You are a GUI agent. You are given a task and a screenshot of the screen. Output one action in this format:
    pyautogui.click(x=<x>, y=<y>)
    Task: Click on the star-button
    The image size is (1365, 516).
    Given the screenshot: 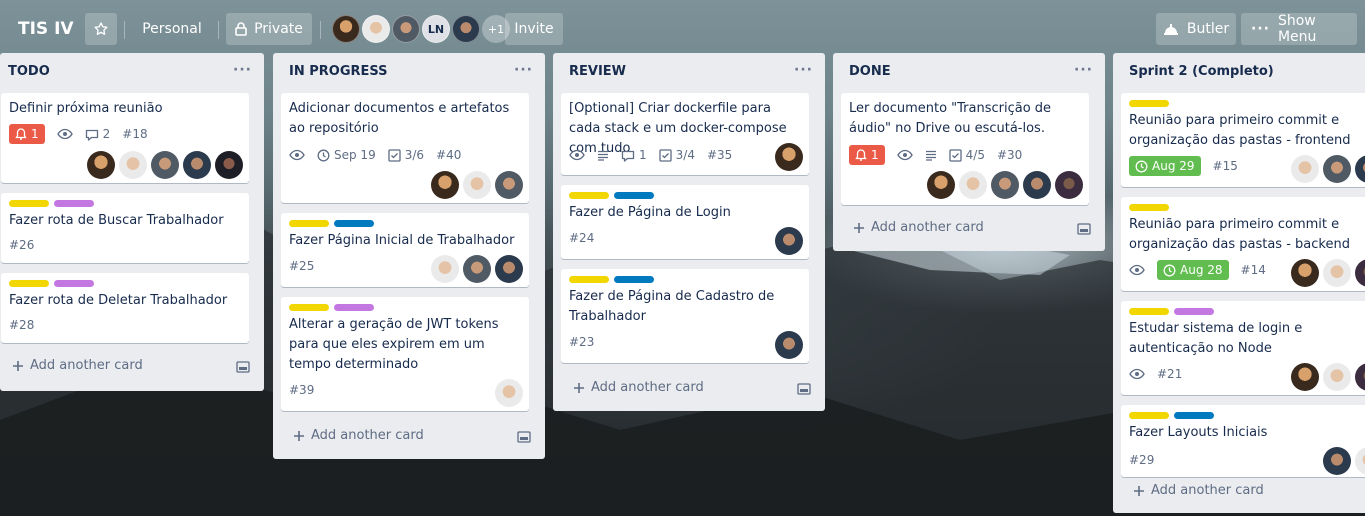 What is the action you would take?
    pyautogui.click(x=101, y=29)
    